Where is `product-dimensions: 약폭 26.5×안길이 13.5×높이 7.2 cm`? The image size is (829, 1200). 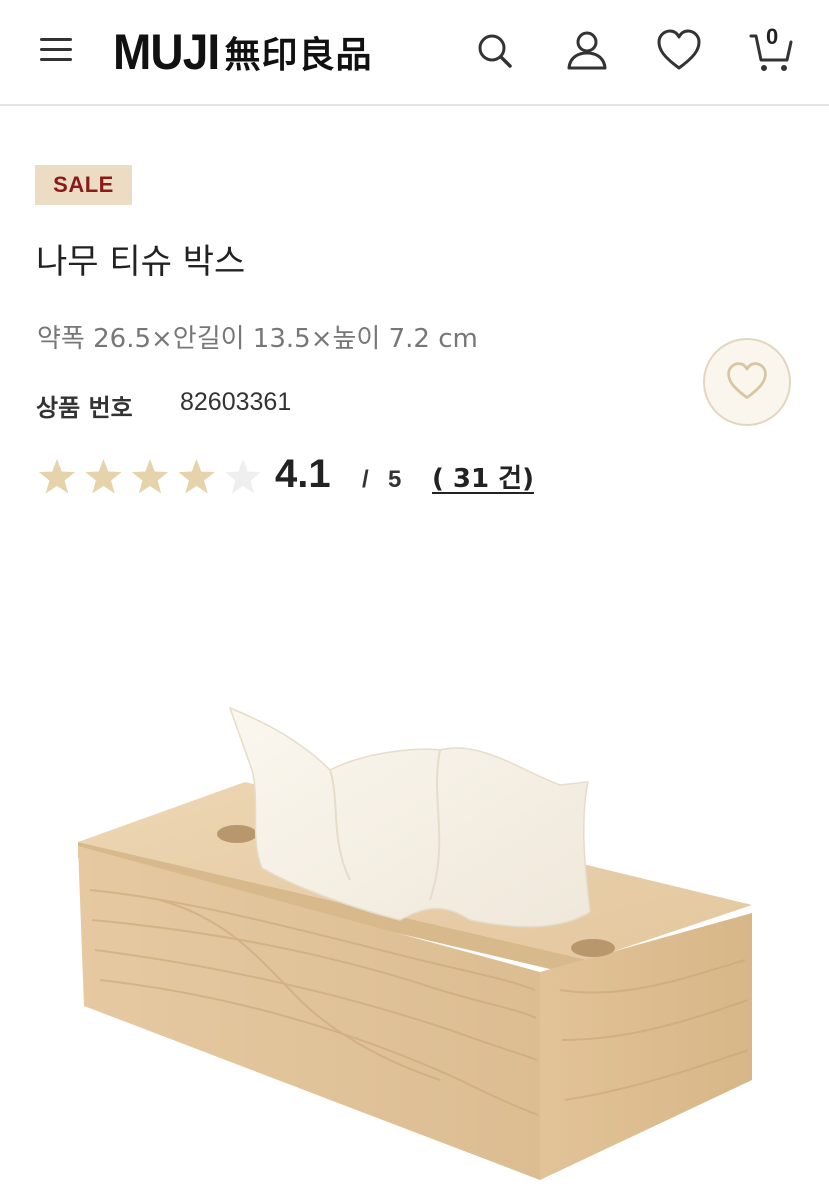 product-dimensions: 약폭 26.5×안길이 13.5×높이 7.2 cm is located at coordinates (257, 339).